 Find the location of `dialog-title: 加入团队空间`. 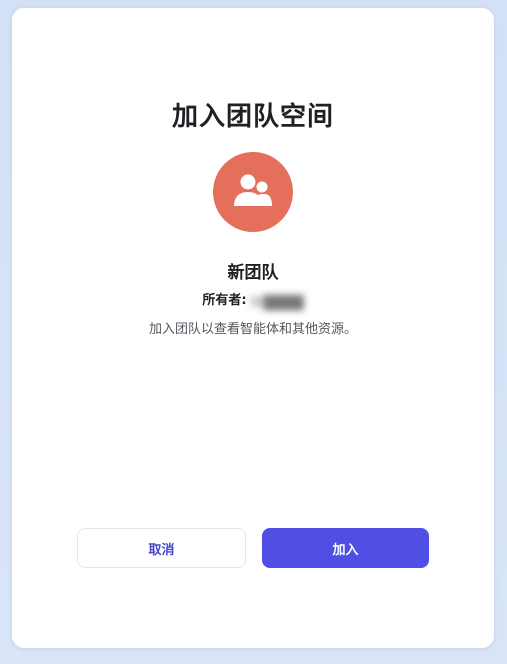

dialog-title: 加入团队空间 is located at coordinates (252, 117).